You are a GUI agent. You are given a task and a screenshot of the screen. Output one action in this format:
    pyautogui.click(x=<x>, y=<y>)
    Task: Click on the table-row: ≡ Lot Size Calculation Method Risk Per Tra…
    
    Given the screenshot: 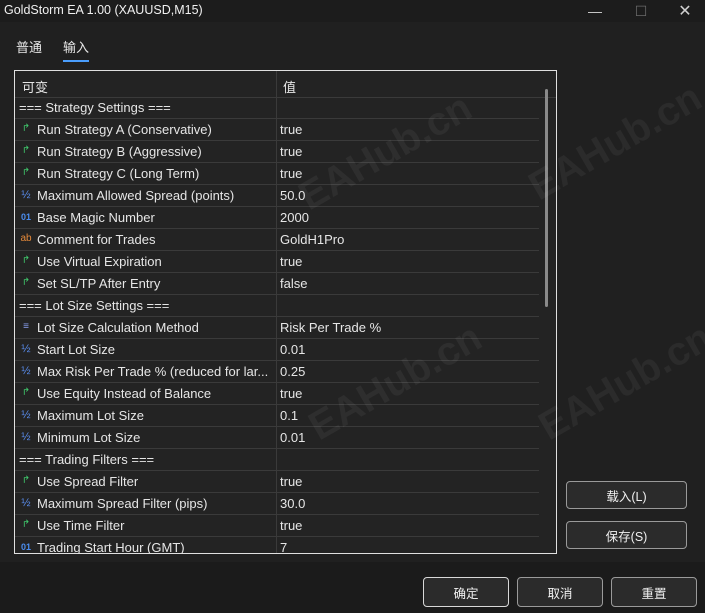 What is the action you would take?
    pyautogui.click(x=277, y=328)
    